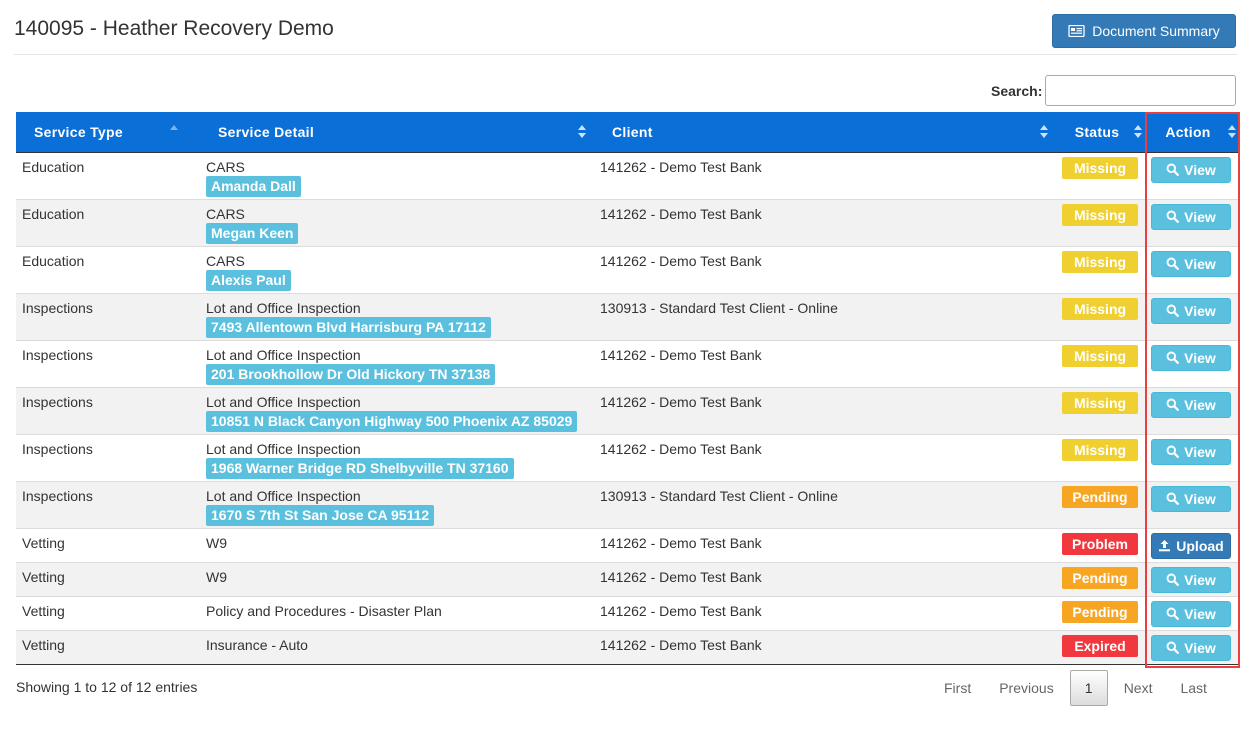 The width and height of the screenshot is (1251, 733). Describe the element at coordinates (397, 647) in the screenshot. I see `service-detail-cell: Insurance - Auto` at that location.